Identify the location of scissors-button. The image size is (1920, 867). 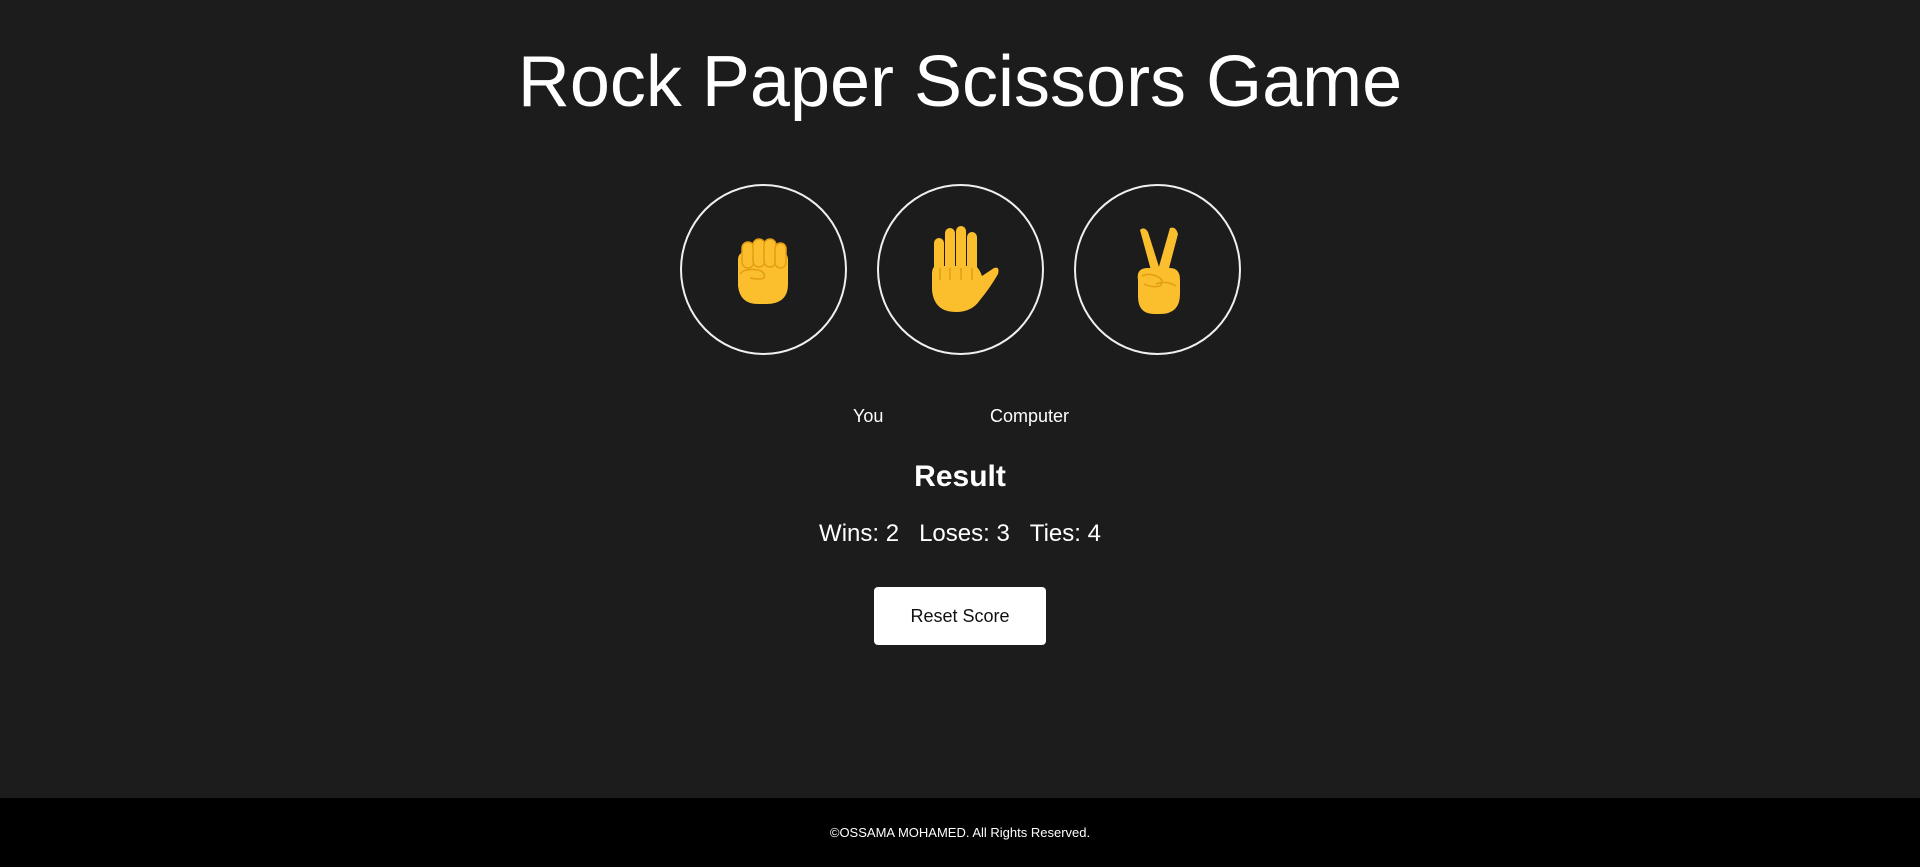
(1157, 269).